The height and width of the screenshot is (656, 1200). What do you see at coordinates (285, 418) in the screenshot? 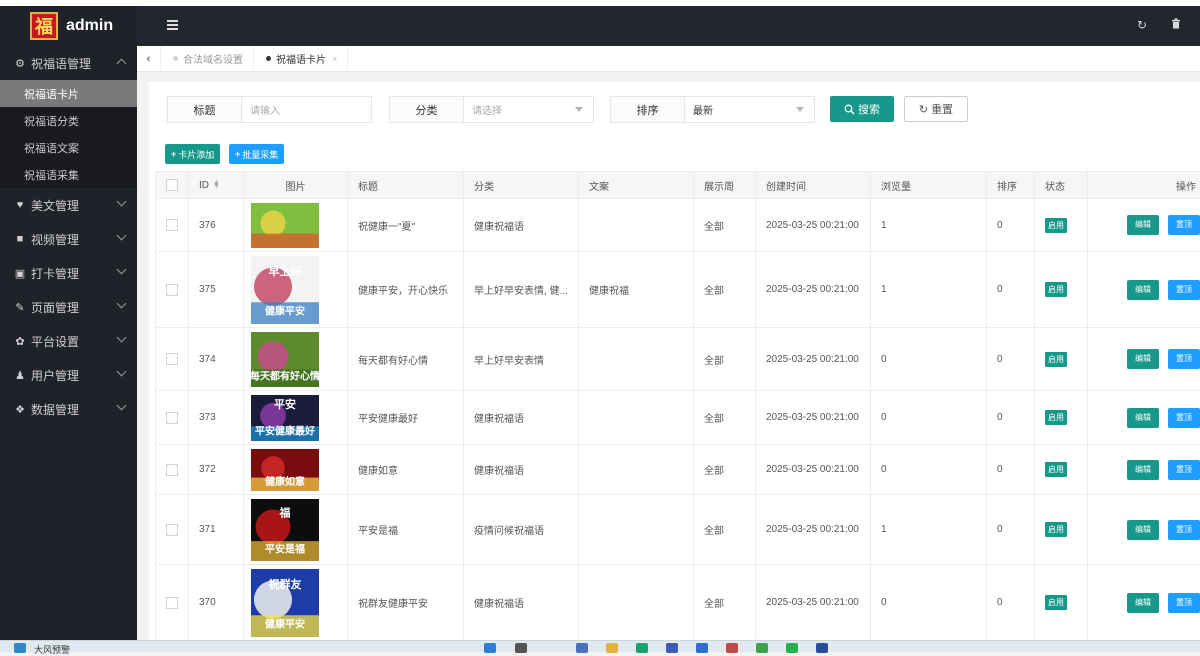
I see `card-thumbnail: 平安平安健康最好` at bounding box center [285, 418].